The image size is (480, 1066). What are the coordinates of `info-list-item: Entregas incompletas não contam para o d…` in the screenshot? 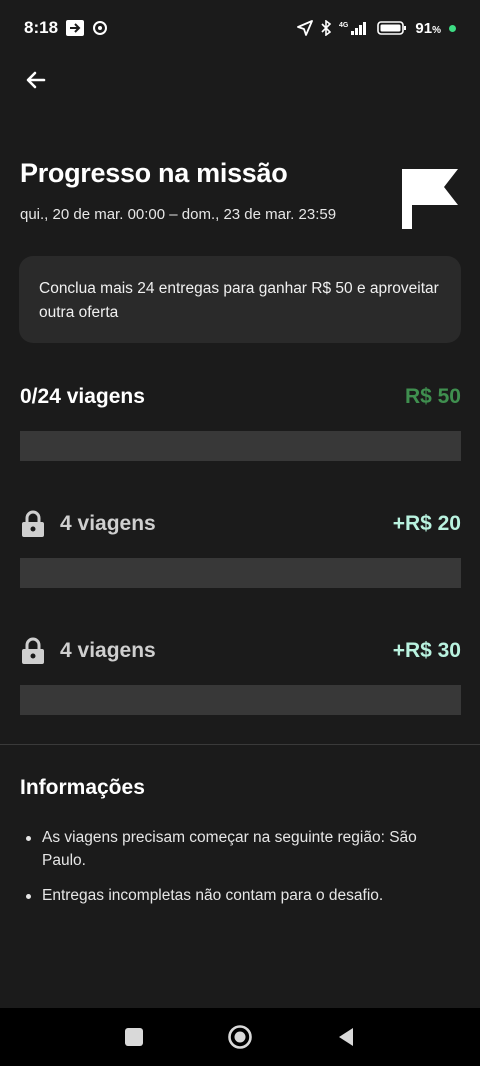 It's located at (230, 895).